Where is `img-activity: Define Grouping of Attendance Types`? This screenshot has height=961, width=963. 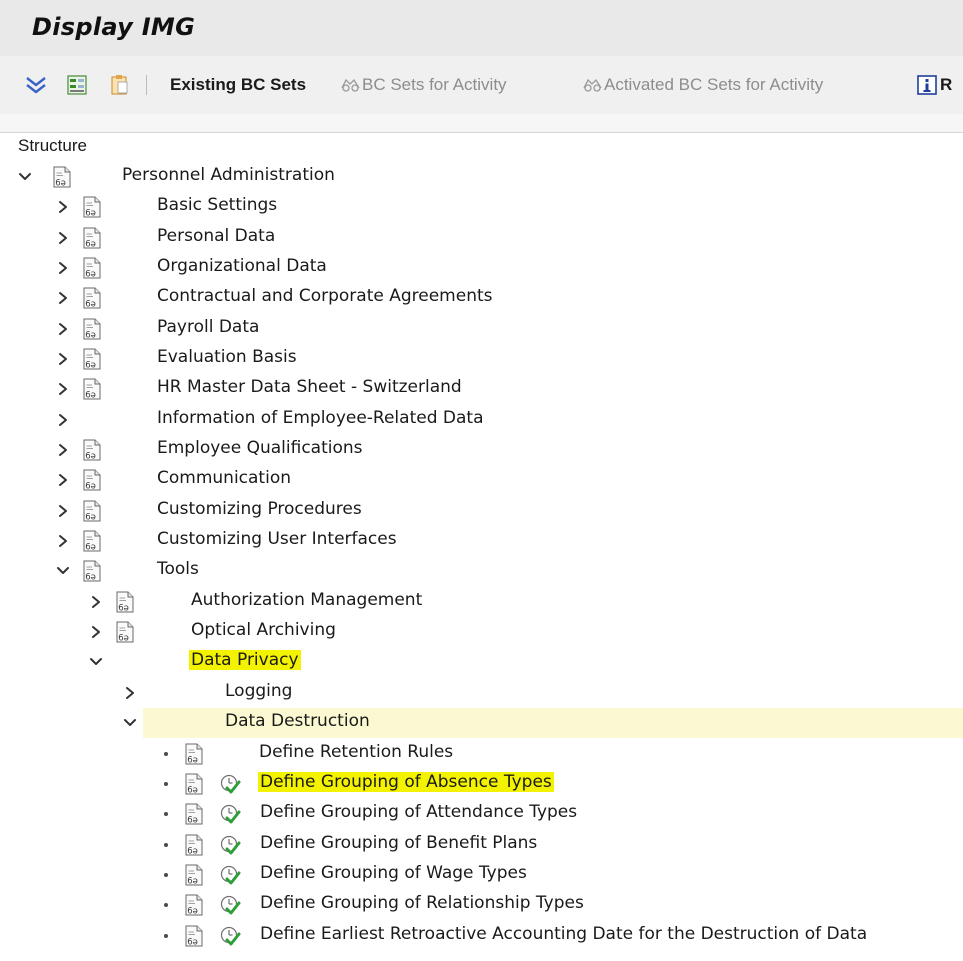
img-activity: Define Grouping of Attendance Types is located at coordinates (481, 814).